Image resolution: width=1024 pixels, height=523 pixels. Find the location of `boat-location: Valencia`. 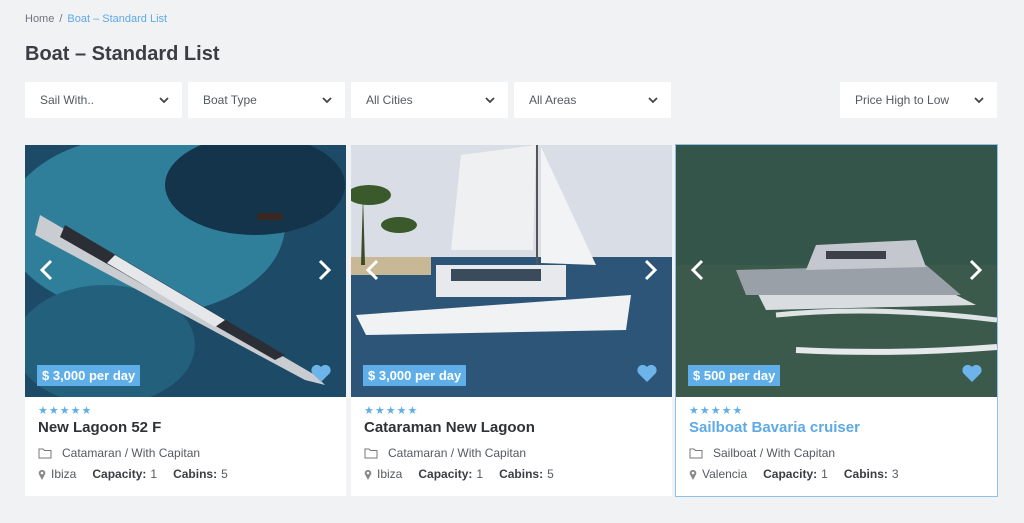

boat-location: Valencia is located at coordinates (725, 474).